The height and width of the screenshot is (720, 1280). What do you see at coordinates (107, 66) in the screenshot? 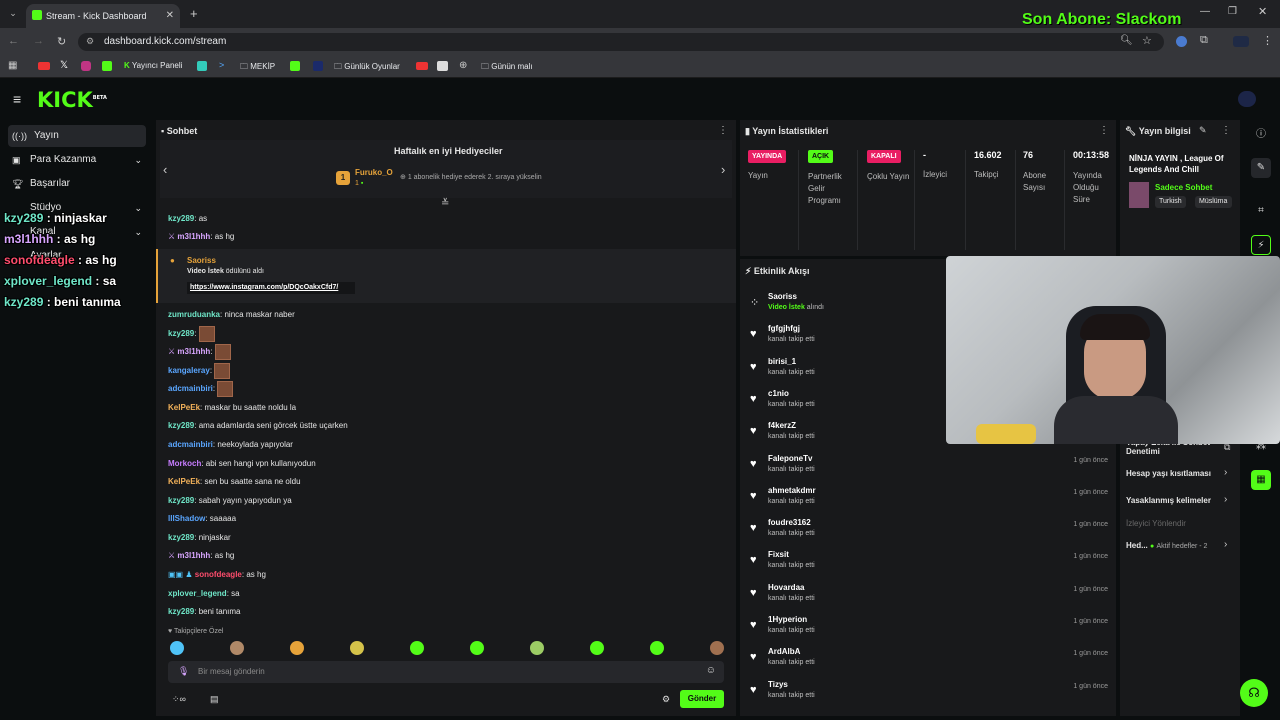
I see `kick-bookmark-icon` at bounding box center [107, 66].